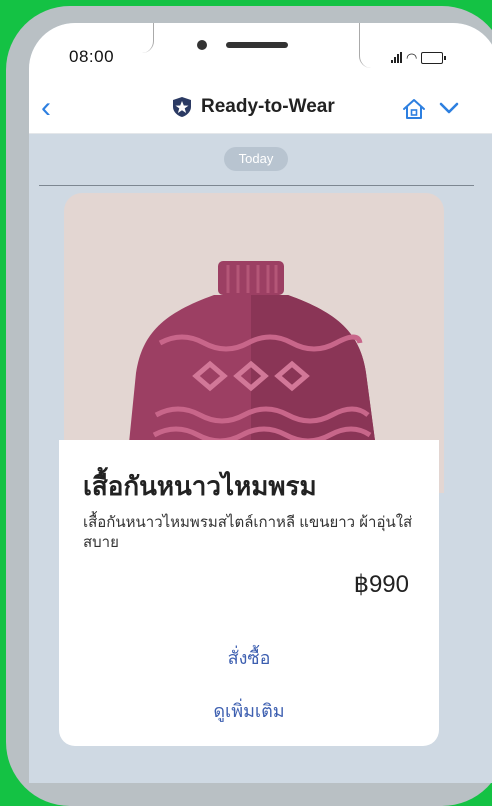 The image size is (492, 806). I want to click on status-bar: 08:00 ◠, so click(260, 54).